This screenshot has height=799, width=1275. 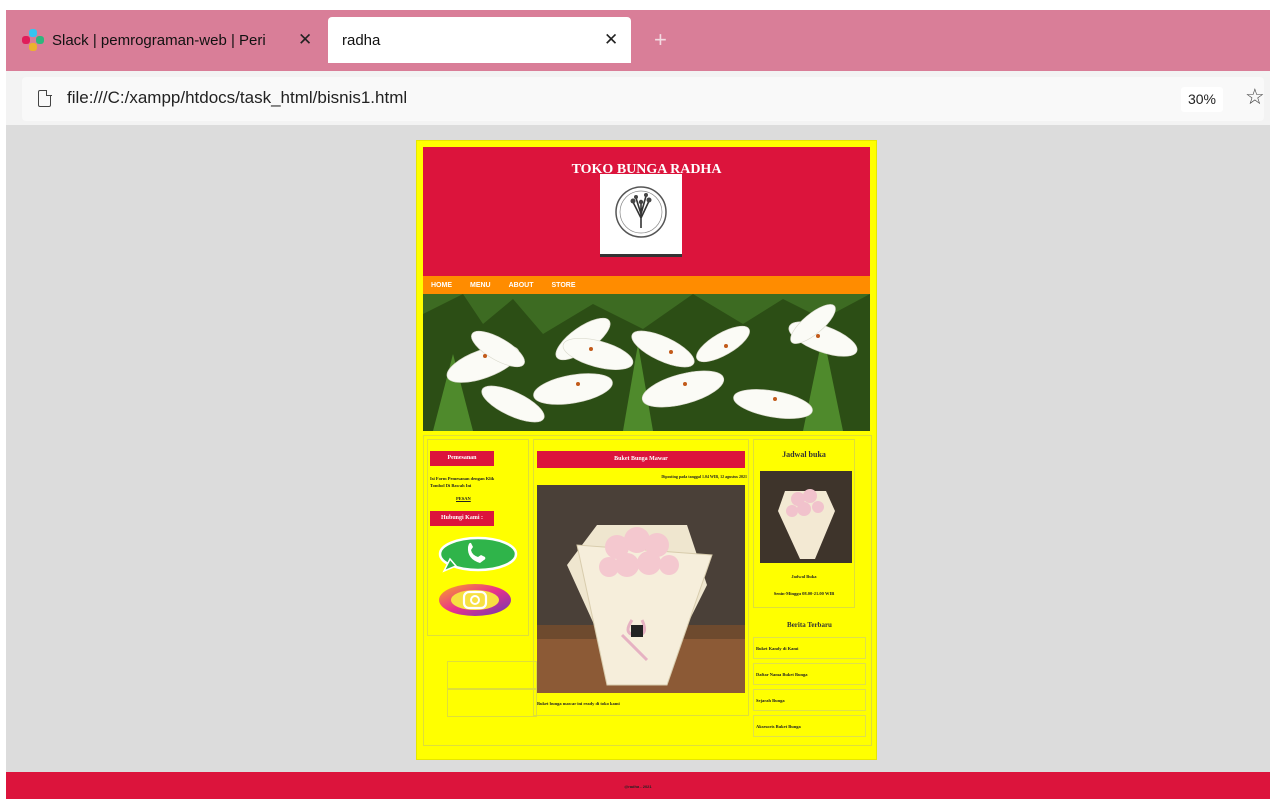 What do you see at coordinates (641, 459) in the screenshot?
I see `main-heading: Buket Bunga Mawar` at bounding box center [641, 459].